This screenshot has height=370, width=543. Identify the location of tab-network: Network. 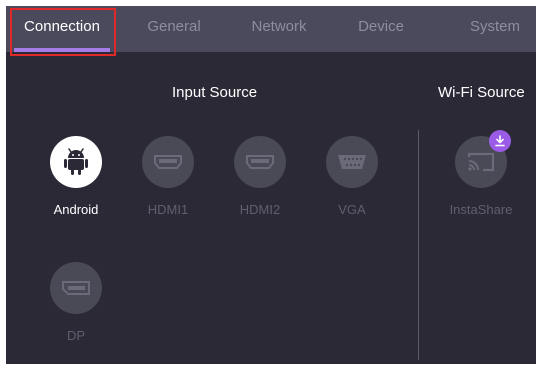
(279, 29).